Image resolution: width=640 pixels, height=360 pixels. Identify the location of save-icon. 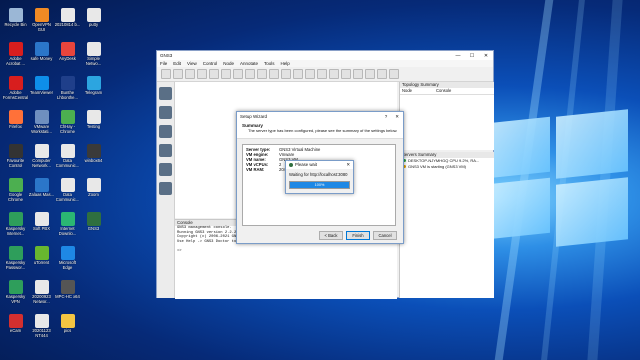
(190, 74).